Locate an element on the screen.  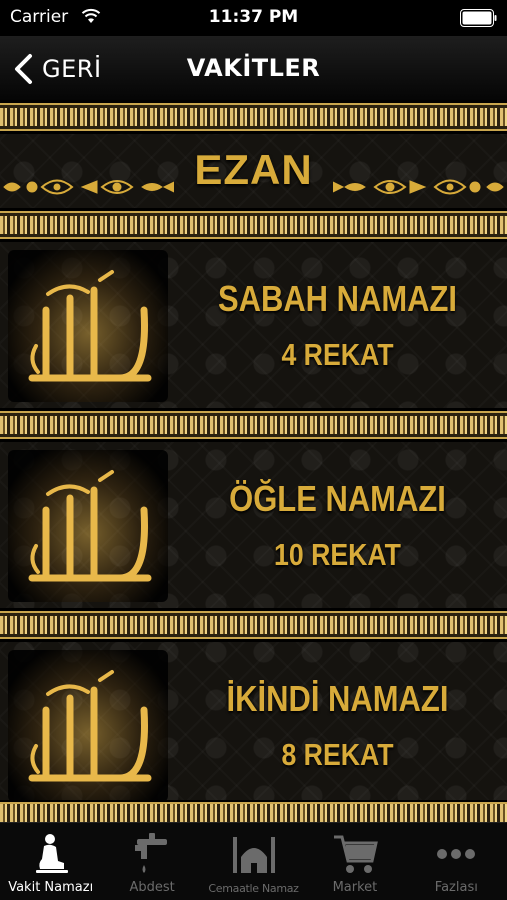
prayer-name: SABAH NAMAZI is located at coordinates (337, 298).